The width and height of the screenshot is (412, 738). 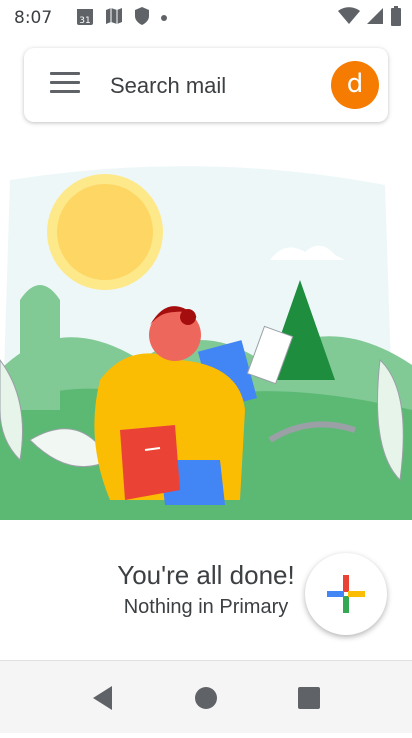 I want to click on search-bar: Search mail d, so click(x=206, y=85).